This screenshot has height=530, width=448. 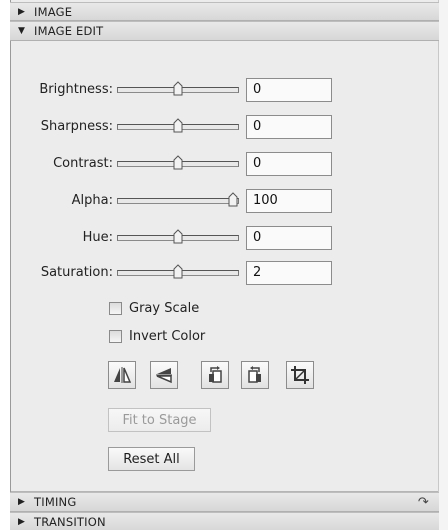 What do you see at coordinates (83, 163) in the screenshot?
I see `contrast-label: Contrast:` at bounding box center [83, 163].